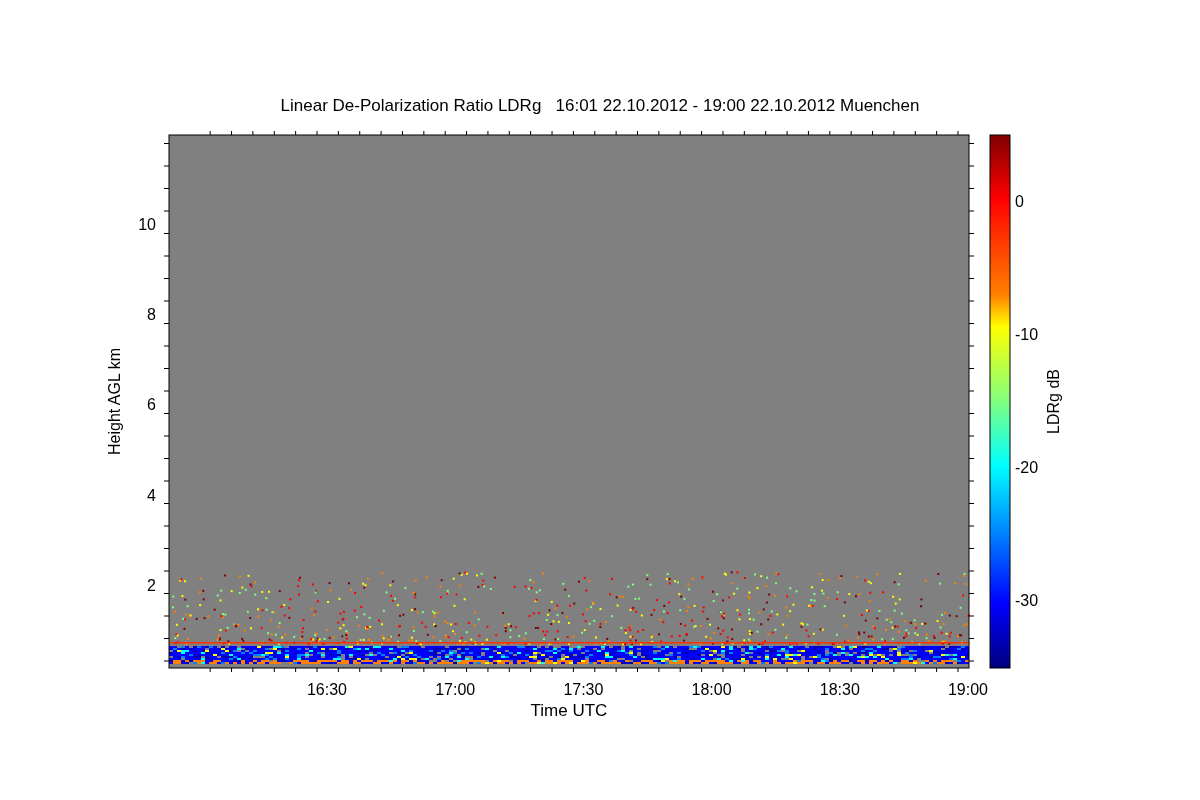 The height and width of the screenshot is (800, 1200). What do you see at coordinates (147, 224) in the screenshot?
I see `y-tick-label: 10` at bounding box center [147, 224].